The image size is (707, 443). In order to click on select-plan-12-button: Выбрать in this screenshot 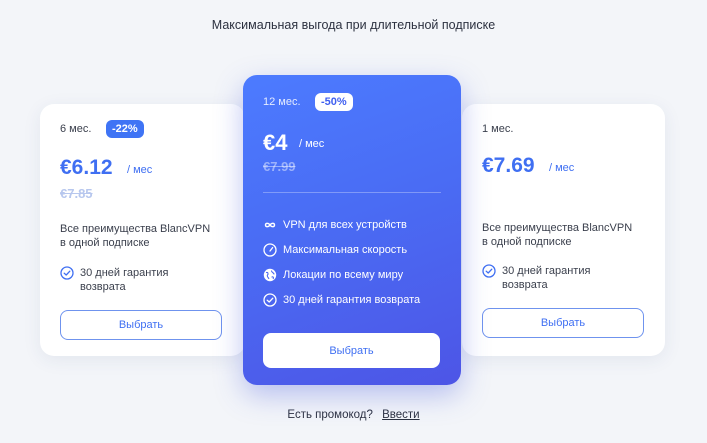, I will do `click(351, 350)`.